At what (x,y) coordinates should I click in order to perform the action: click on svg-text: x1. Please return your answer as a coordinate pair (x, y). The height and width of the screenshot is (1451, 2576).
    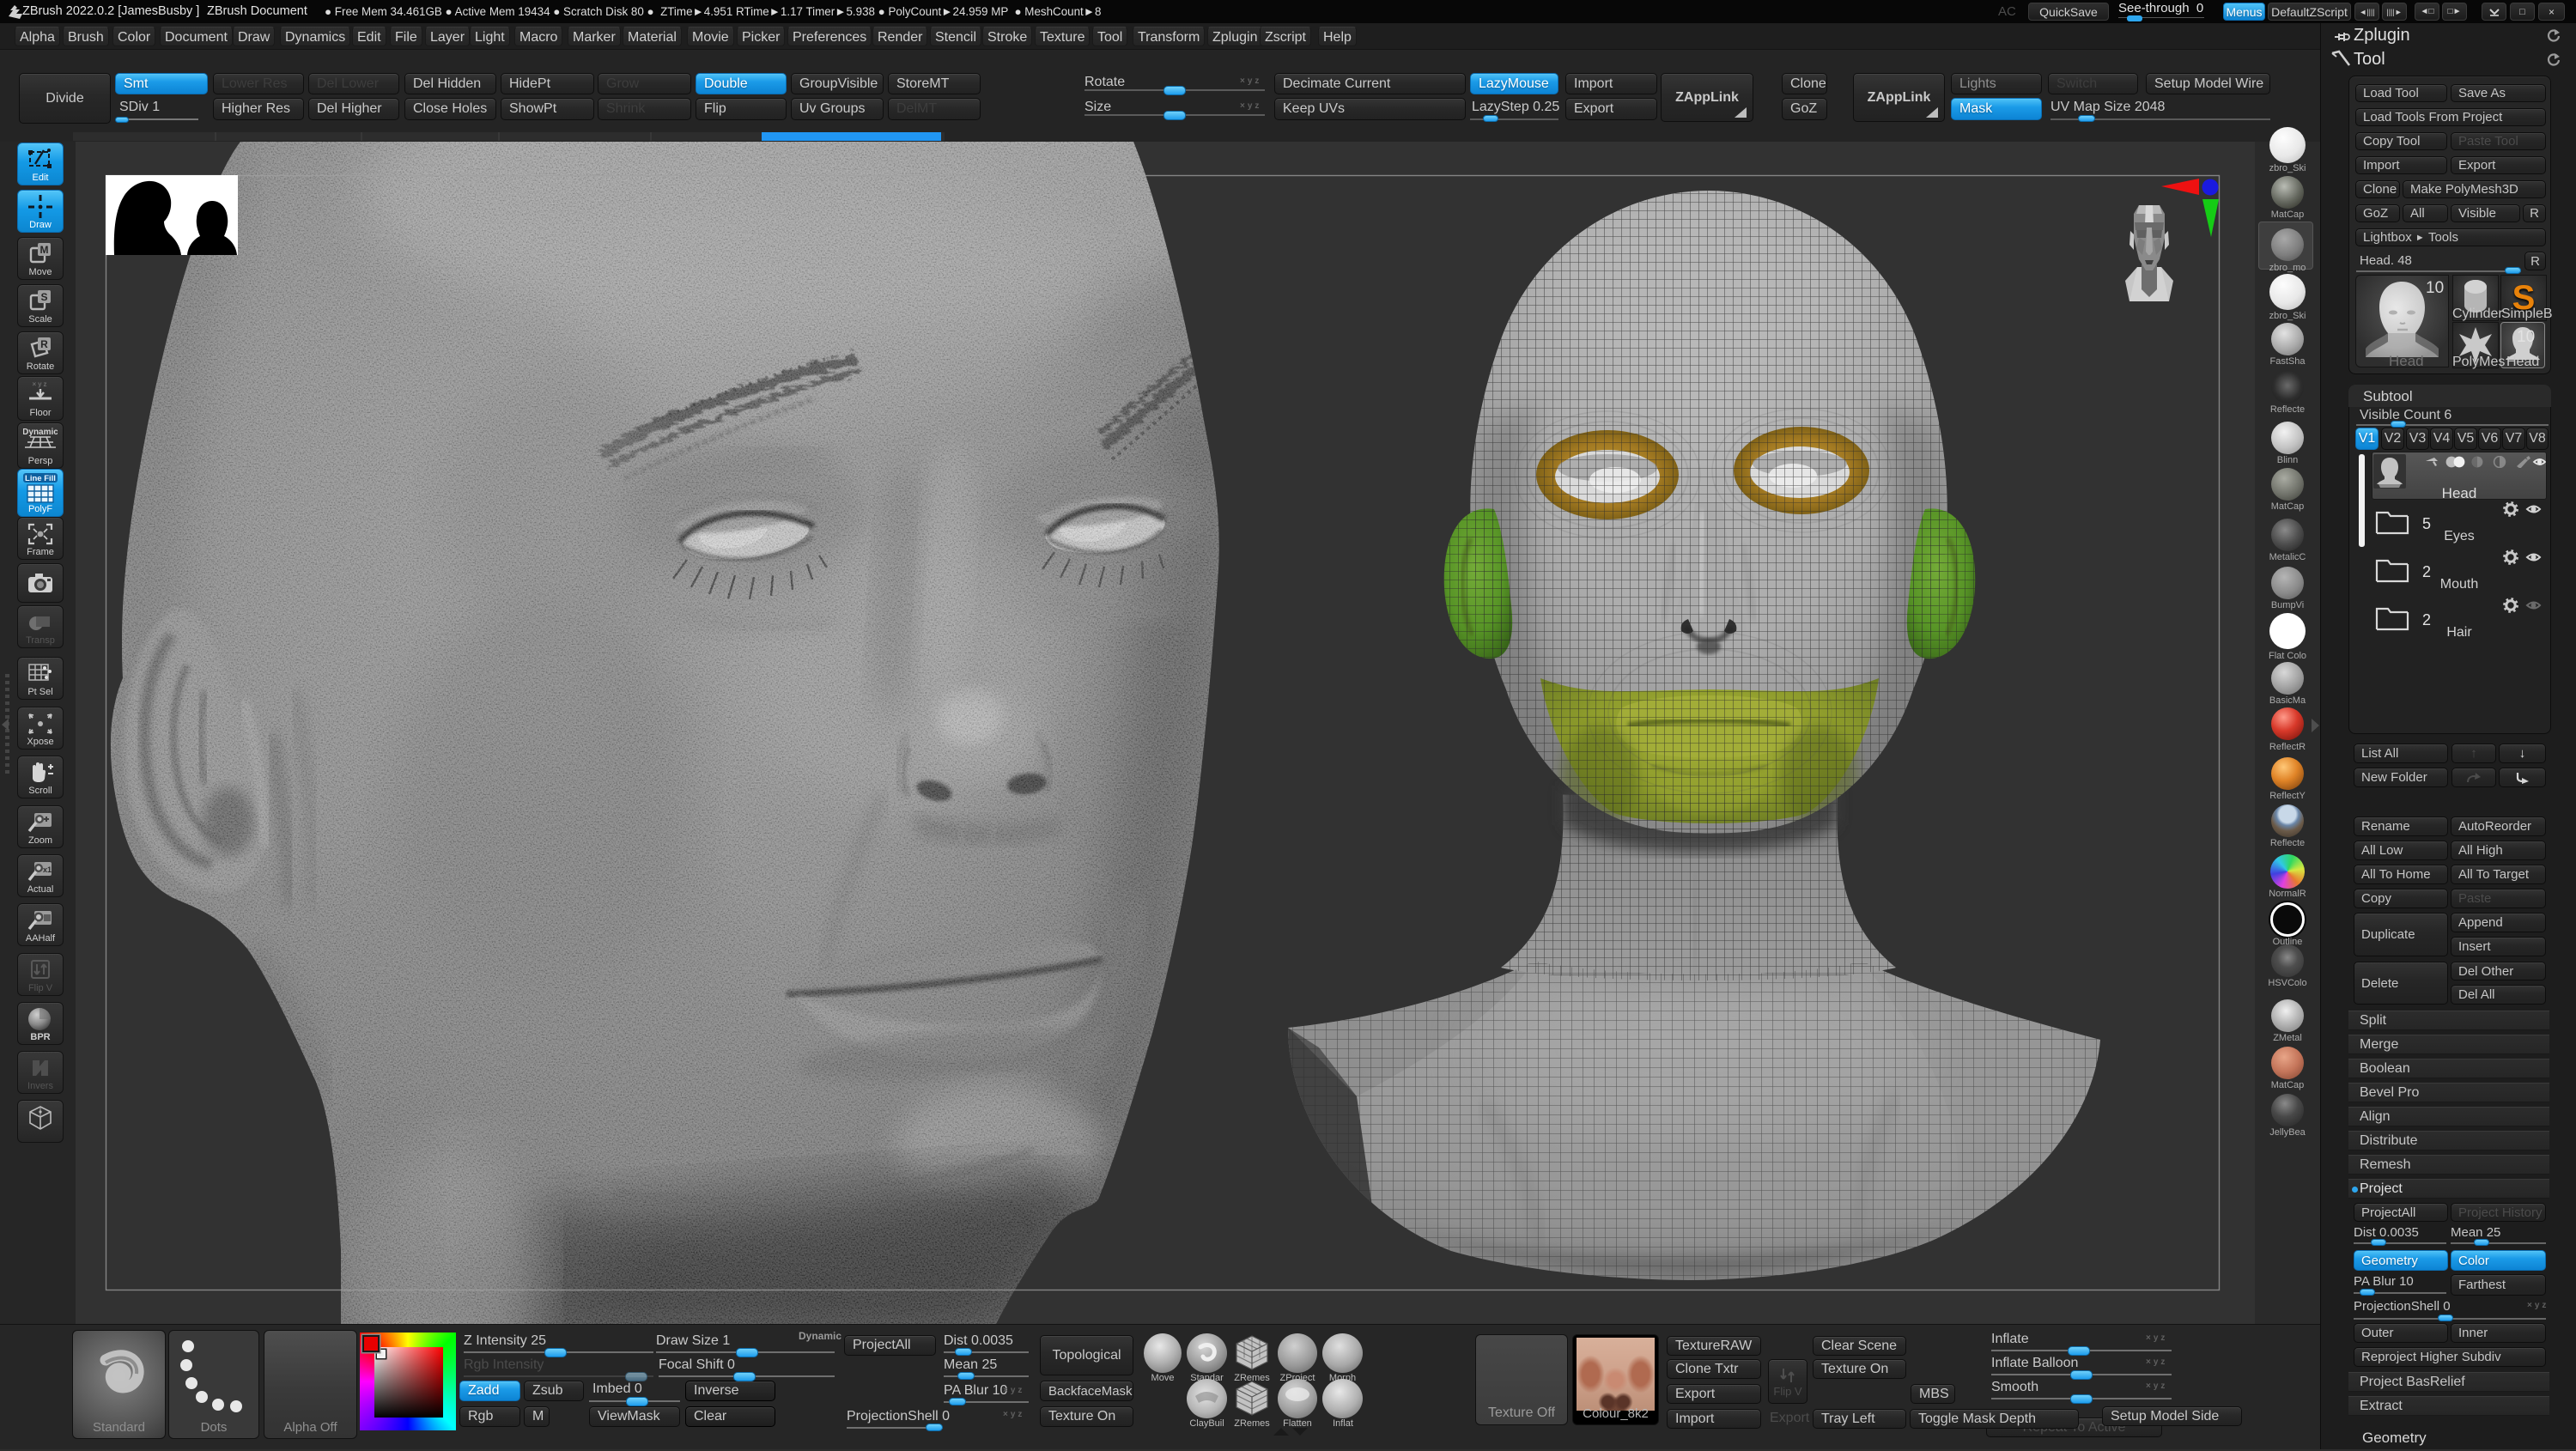
    Looking at the image, I should click on (48, 870).